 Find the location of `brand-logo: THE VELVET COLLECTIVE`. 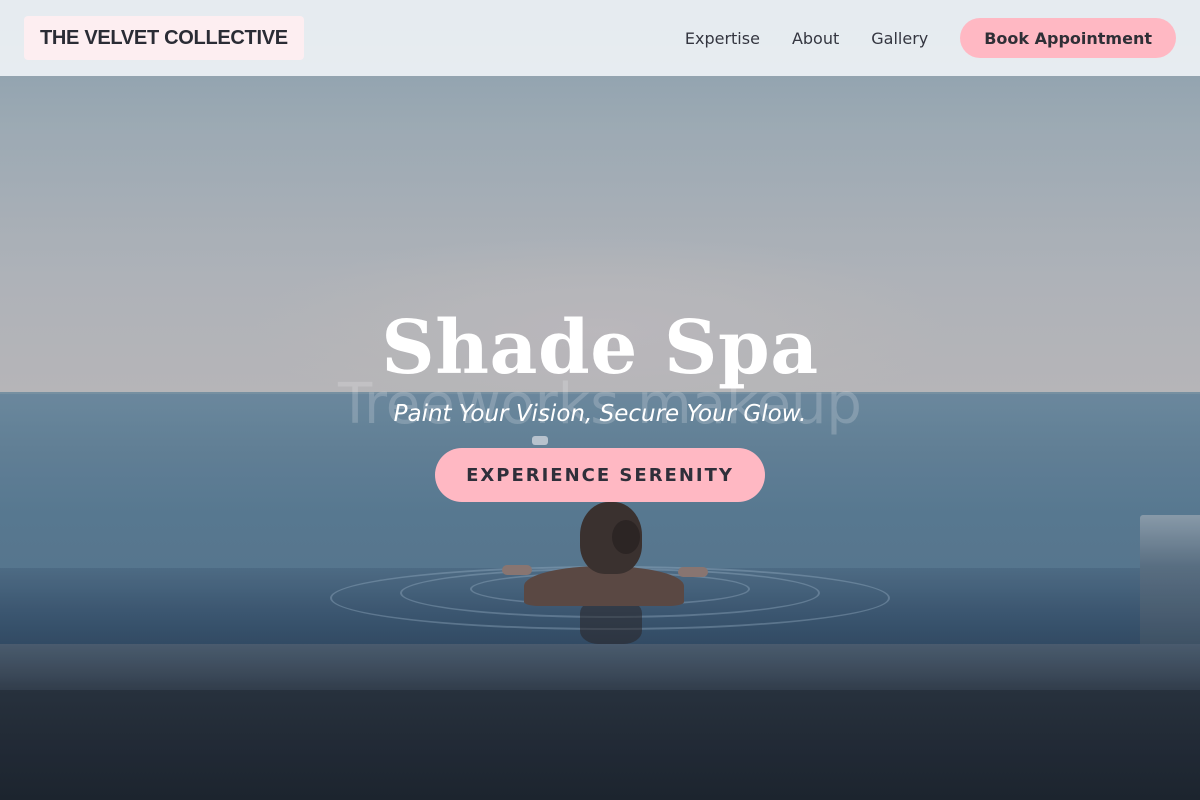

brand-logo: THE VELVET COLLECTIVE is located at coordinates (164, 38).